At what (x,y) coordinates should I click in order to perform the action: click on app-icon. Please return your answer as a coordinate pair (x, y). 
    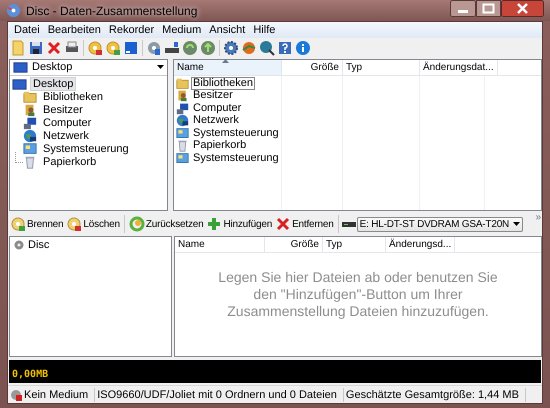
    Looking at the image, I should click on (13, 10).